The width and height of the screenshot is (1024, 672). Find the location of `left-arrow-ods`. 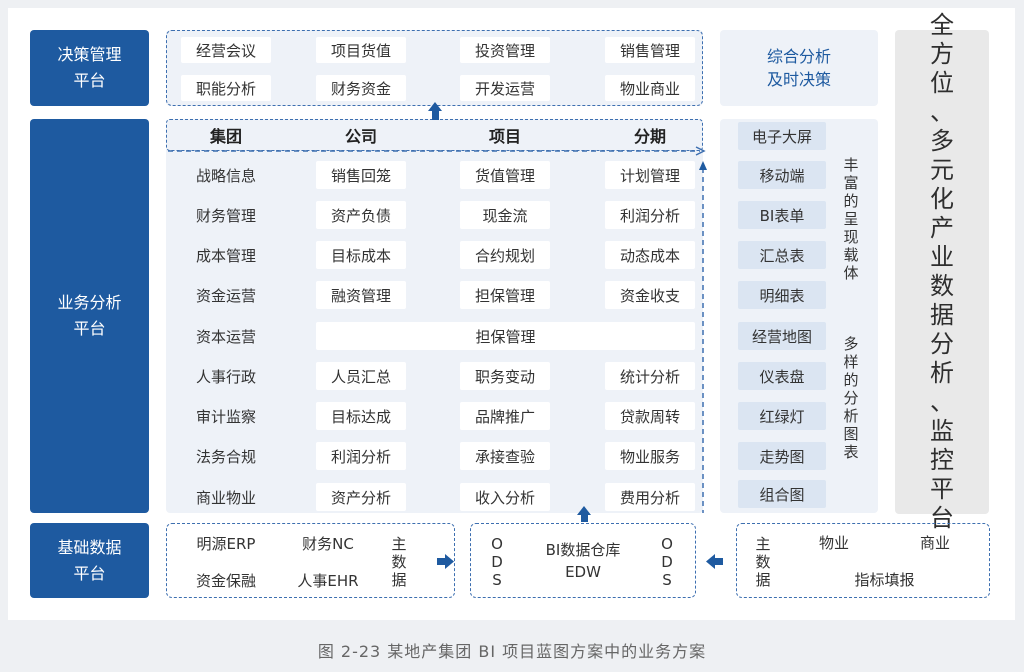

left-arrow-ods is located at coordinates (714, 561).